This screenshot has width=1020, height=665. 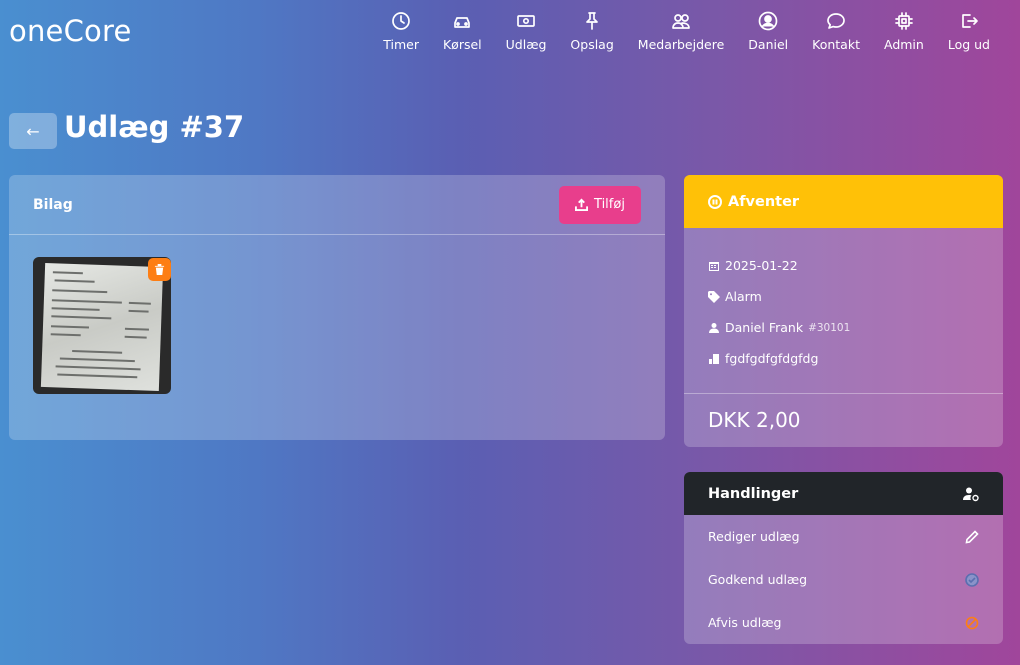 What do you see at coordinates (53, 204) in the screenshot?
I see `bilag-title: Bilag` at bounding box center [53, 204].